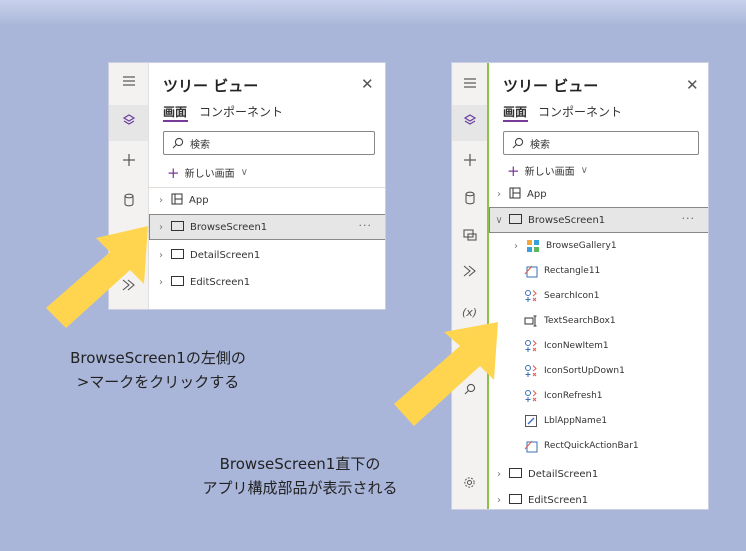 The image size is (746, 551). I want to click on pane-title: ツリー ビュー, so click(551, 86).